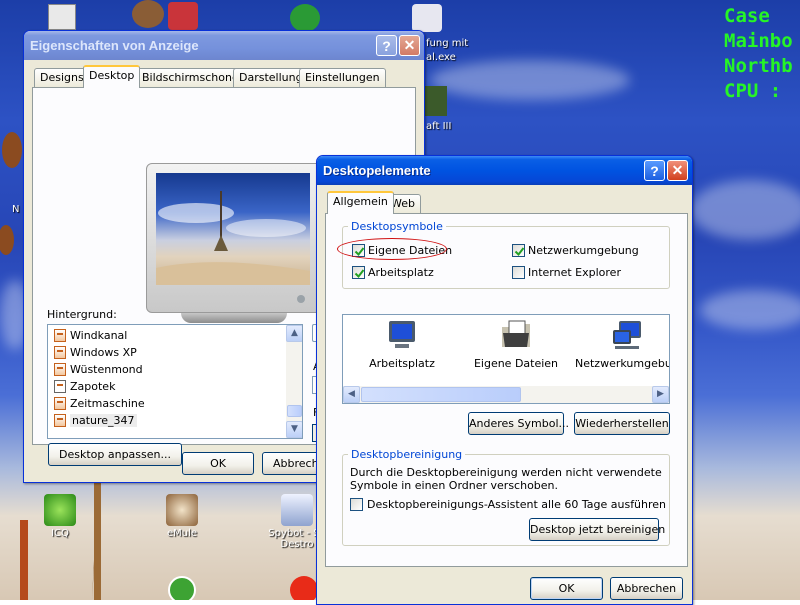 The image size is (800, 605). What do you see at coordinates (660, 394) in the screenshot?
I see `scroll-right-button: ▶` at bounding box center [660, 394].